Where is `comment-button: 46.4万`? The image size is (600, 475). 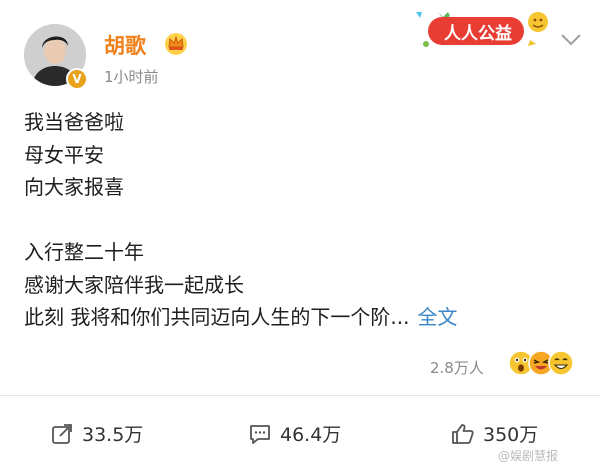
comment-button: 46.4万 is located at coordinates (294, 433).